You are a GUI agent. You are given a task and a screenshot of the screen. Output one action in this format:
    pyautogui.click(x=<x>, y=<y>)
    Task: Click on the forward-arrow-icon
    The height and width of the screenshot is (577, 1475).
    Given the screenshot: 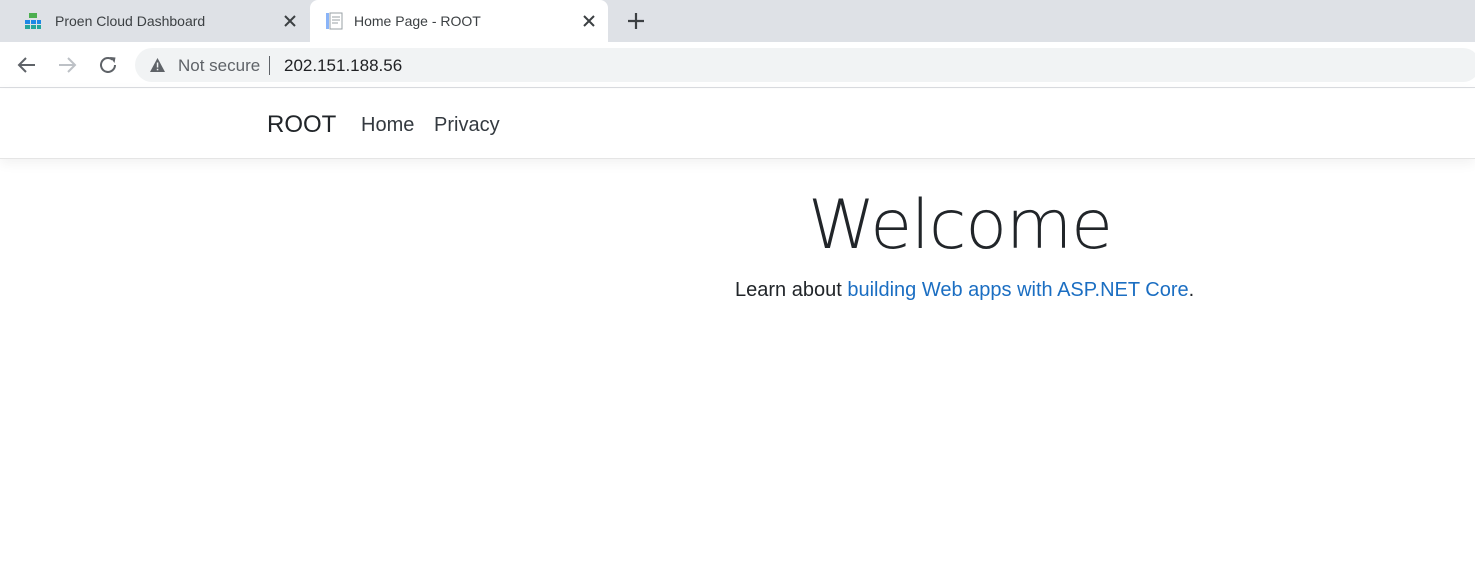 What is the action you would take?
    pyautogui.click(x=67, y=65)
    